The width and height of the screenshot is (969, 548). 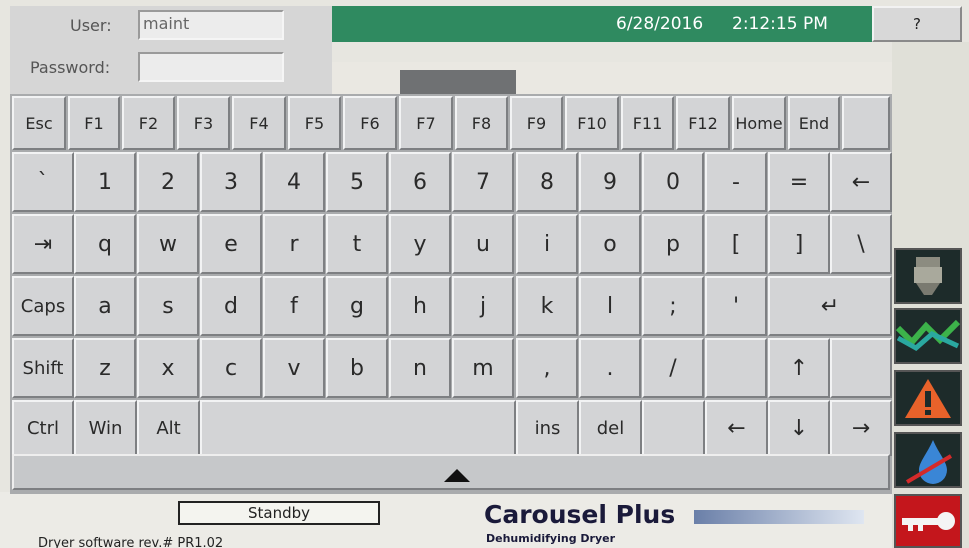 I want to click on date-display: 6/28/2016, so click(x=660, y=24).